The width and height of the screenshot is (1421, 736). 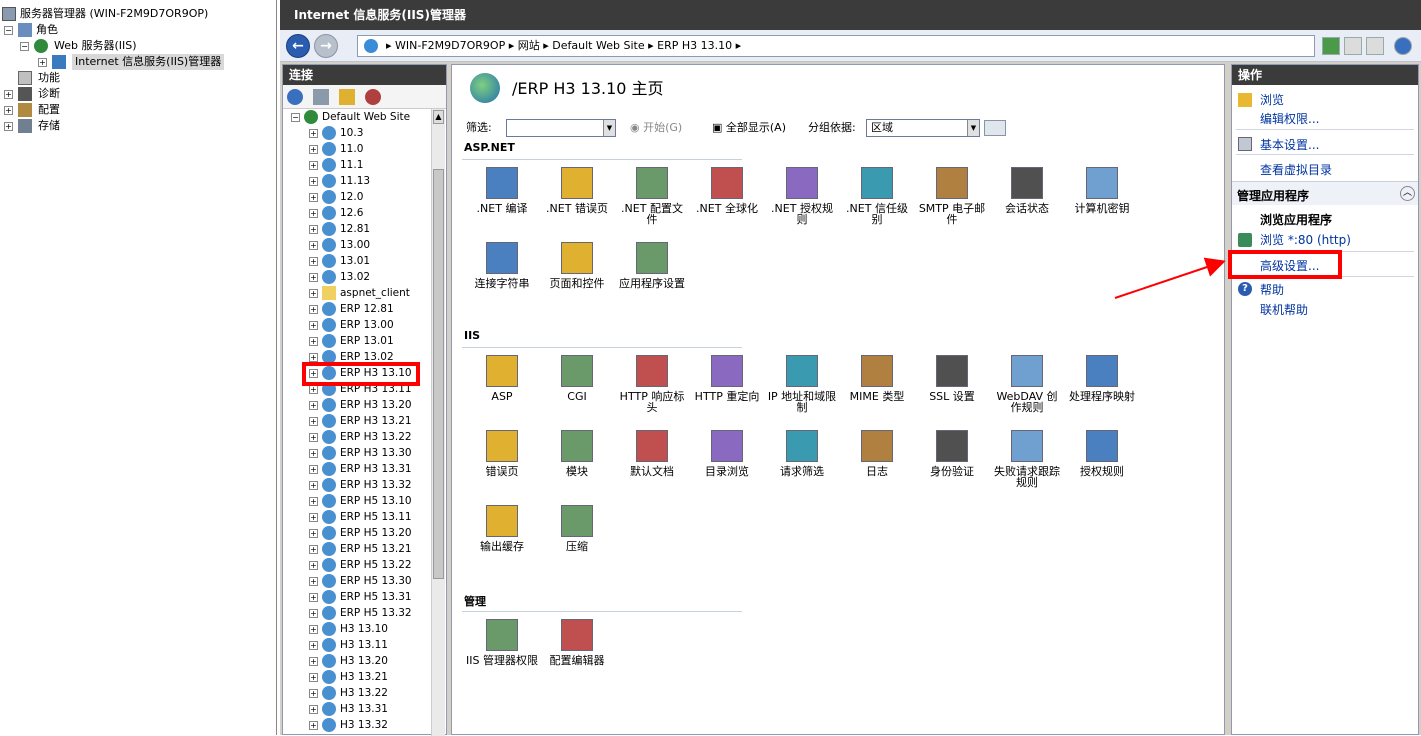 I want to click on refresh-icon, so click(x=1331, y=46).